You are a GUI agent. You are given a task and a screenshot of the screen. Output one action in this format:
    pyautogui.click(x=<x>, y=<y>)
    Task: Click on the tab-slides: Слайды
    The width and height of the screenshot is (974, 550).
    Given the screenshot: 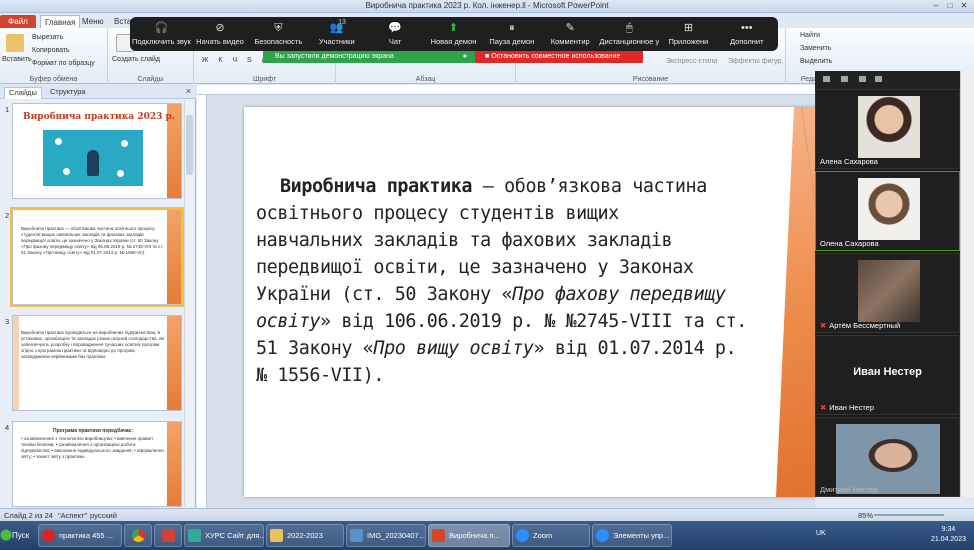 What is the action you would take?
    pyautogui.click(x=23, y=93)
    